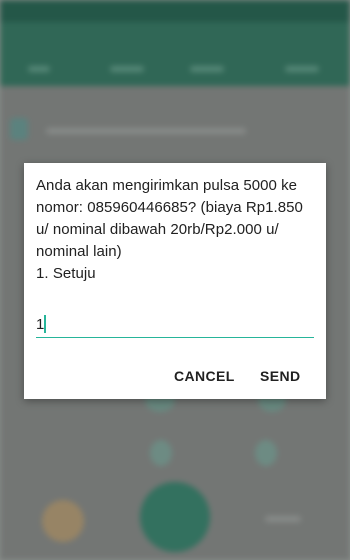 Image resolution: width=350 pixels, height=560 pixels. Describe the element at coordinates (175, 326) in the screenshot. I see `reply-input: 1` at that location.